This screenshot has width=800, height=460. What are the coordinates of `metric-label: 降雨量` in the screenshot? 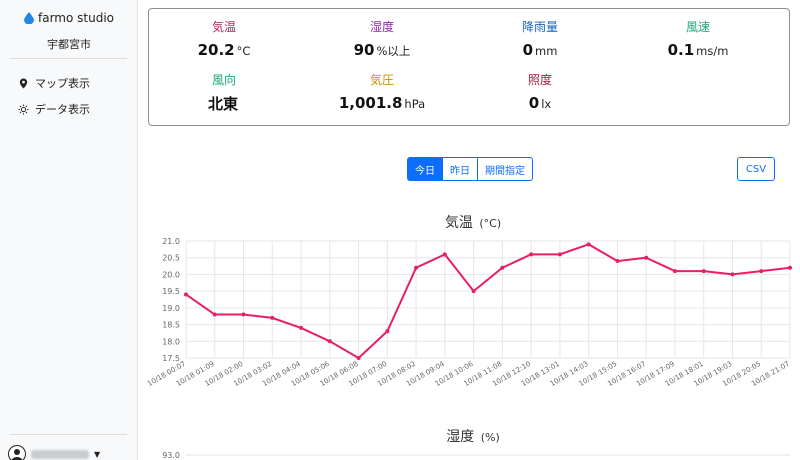 It's located at (539, 27).